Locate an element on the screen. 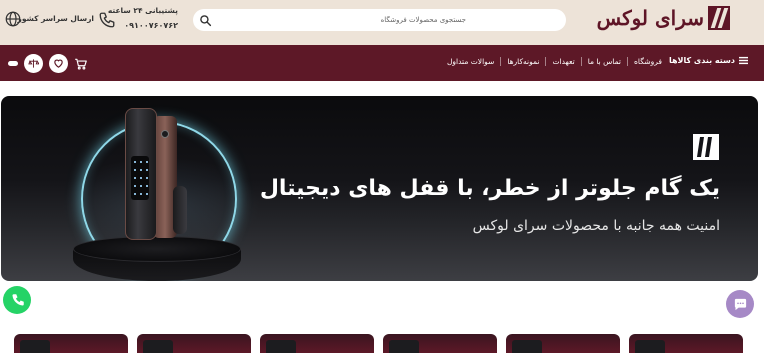 This screenshot has width=764, height=353. compare-button is located at coordinates (33, 63).